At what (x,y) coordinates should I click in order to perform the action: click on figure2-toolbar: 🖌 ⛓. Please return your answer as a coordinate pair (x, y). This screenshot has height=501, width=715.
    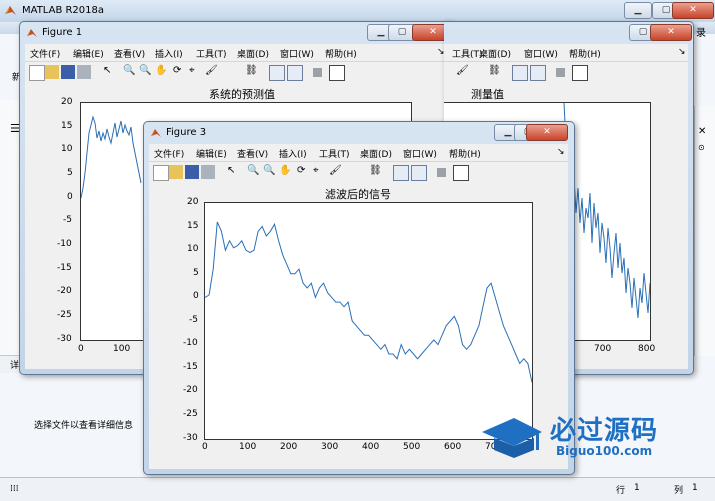
    Looking at the image, I should click on (566, 71).